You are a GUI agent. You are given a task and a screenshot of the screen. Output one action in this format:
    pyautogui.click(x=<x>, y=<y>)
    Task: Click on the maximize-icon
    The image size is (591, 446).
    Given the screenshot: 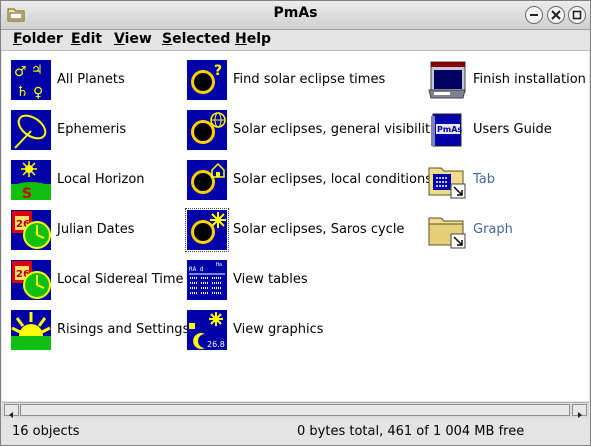 What is the action you would take?
    pyautogui.click(x=577, y=15)
    